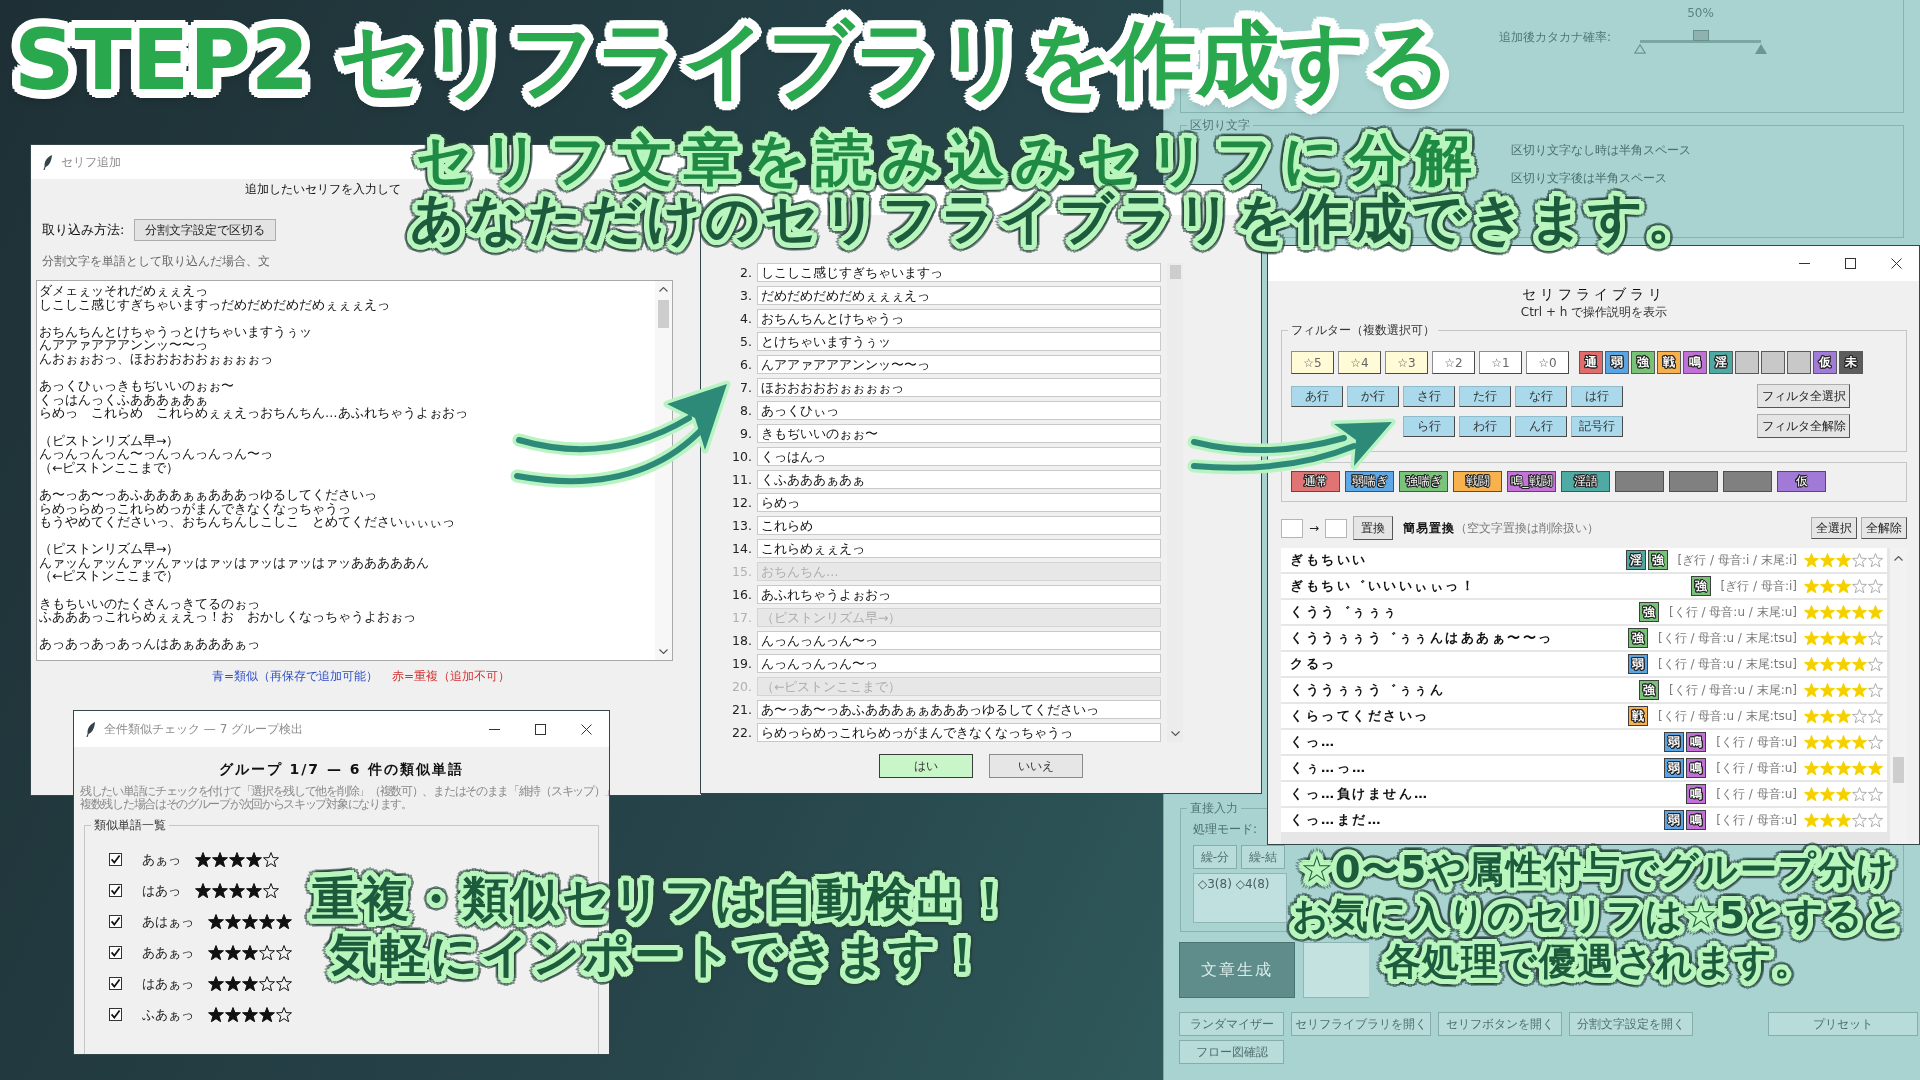 The width and height of the screenshot is (1920, 1080). I want to click on list-row: くううぅぅう゛ぅぅん 強 [く行 / 母音:u / 末尾:n], so click(1584, 690).